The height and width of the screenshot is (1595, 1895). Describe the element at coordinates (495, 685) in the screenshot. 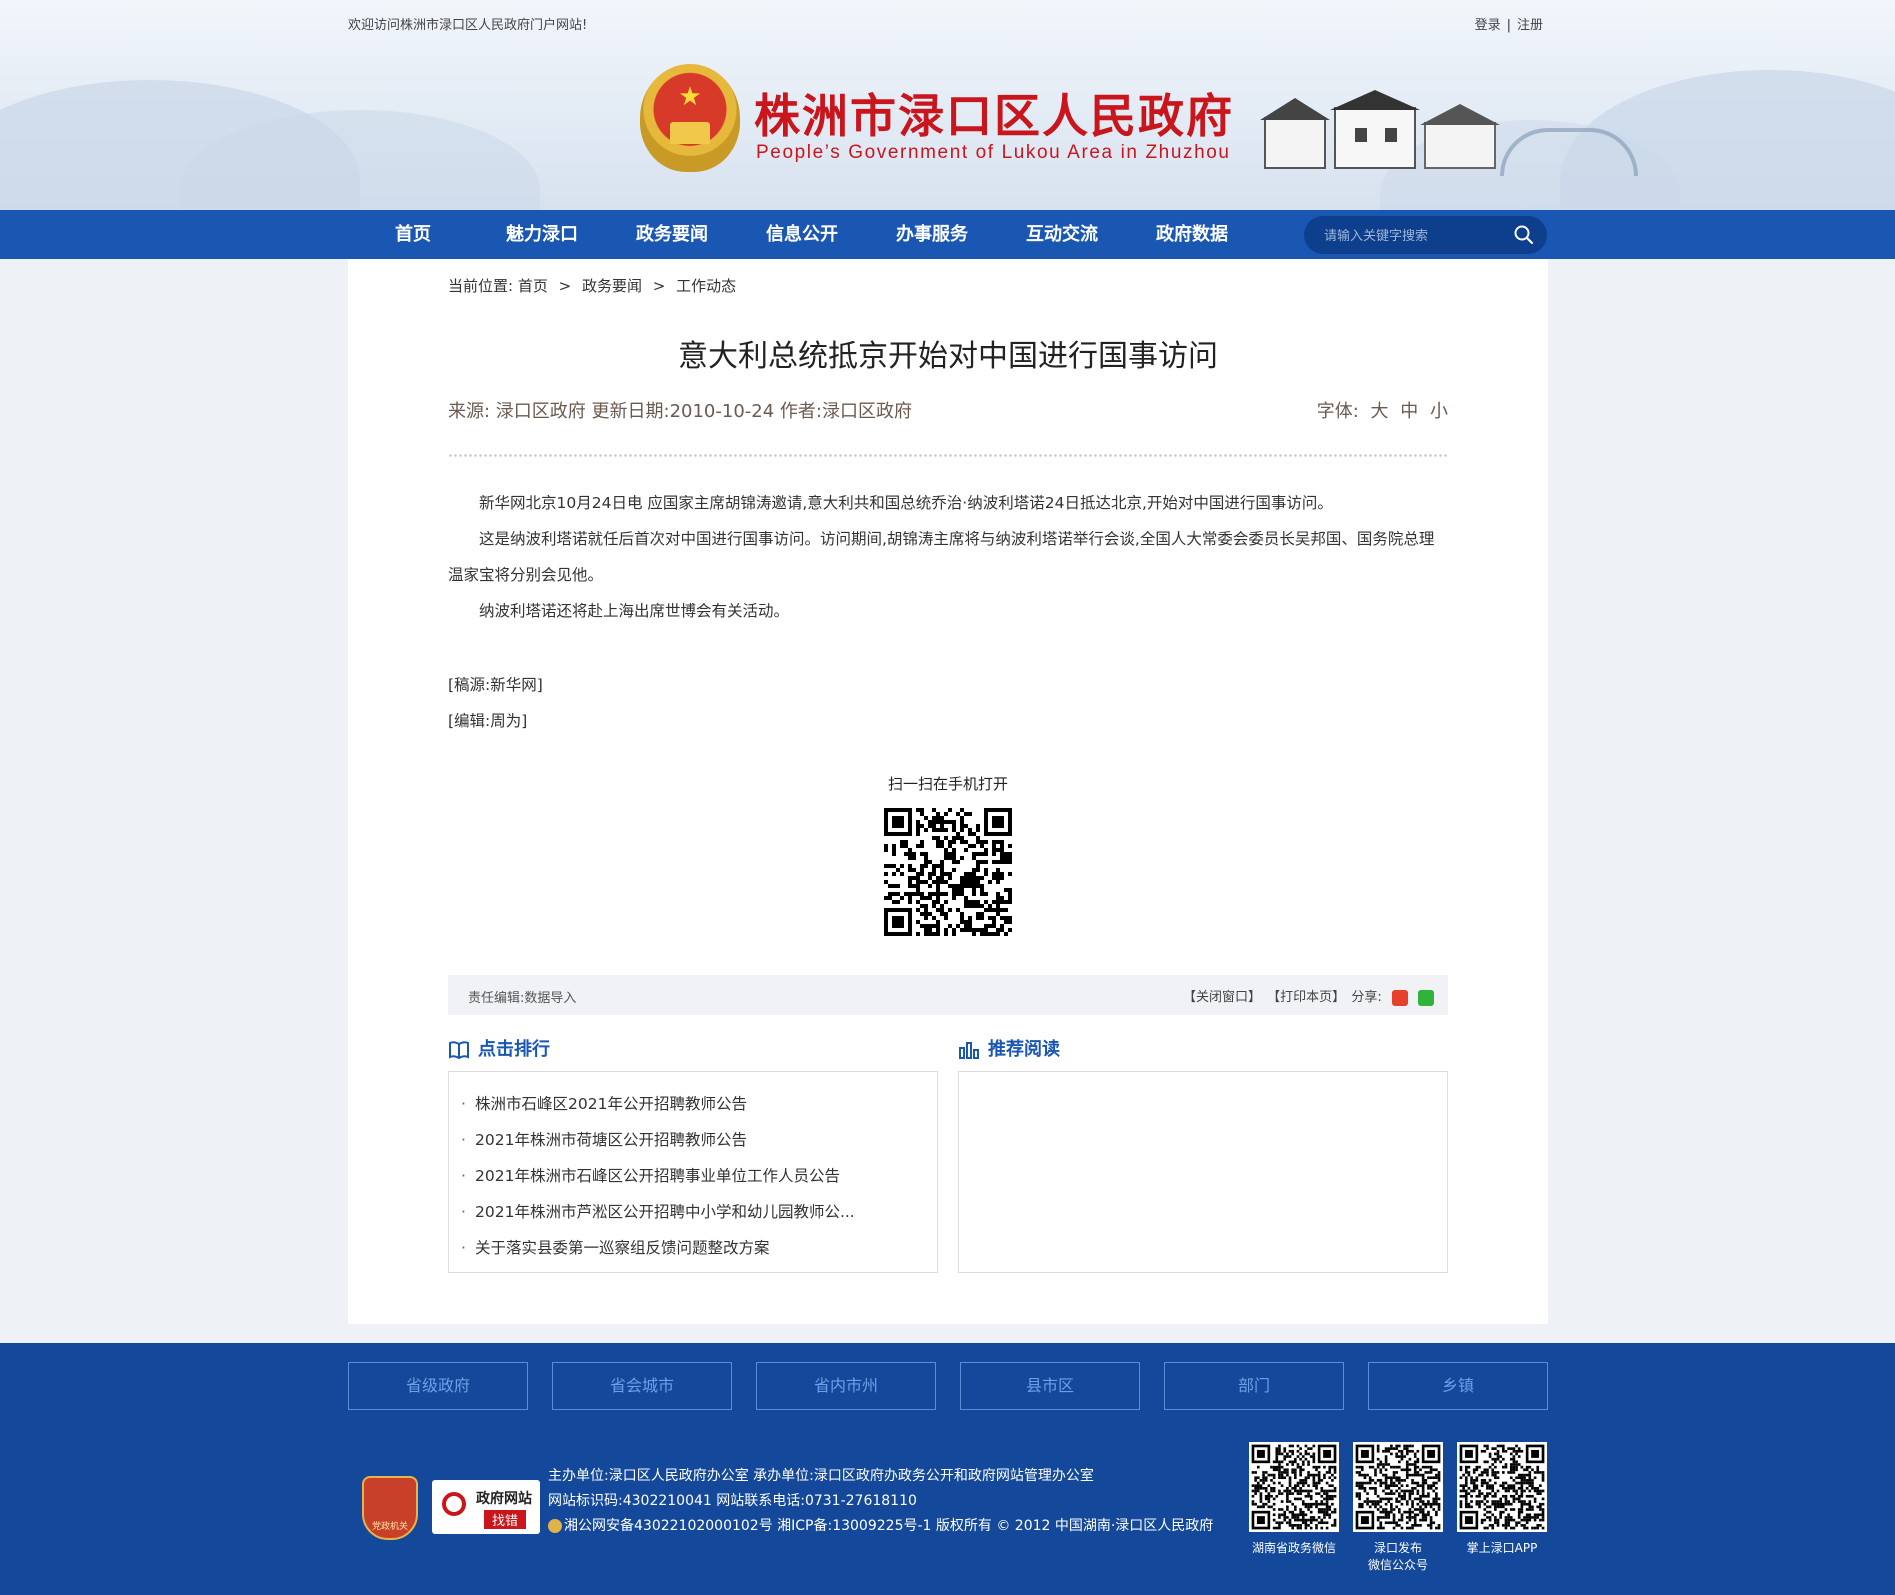

I see `article-source: [稿源:新华网]` at that location.